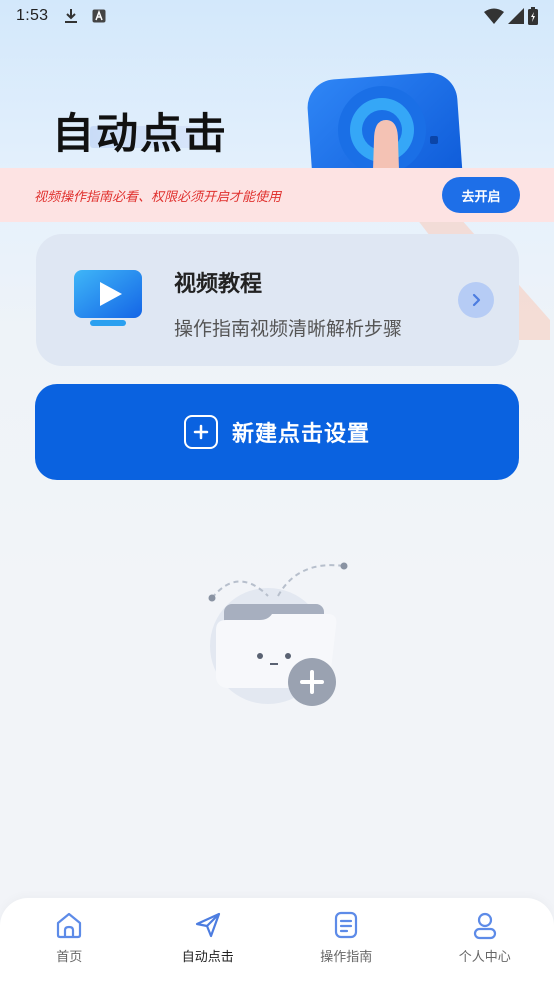 The height and width of the screenshot is (984, 554). What do you see at coordinates (346, 957) in the screenshot?
I see `nav-label-guide: 操作指南` at bounding box center [346, 957].